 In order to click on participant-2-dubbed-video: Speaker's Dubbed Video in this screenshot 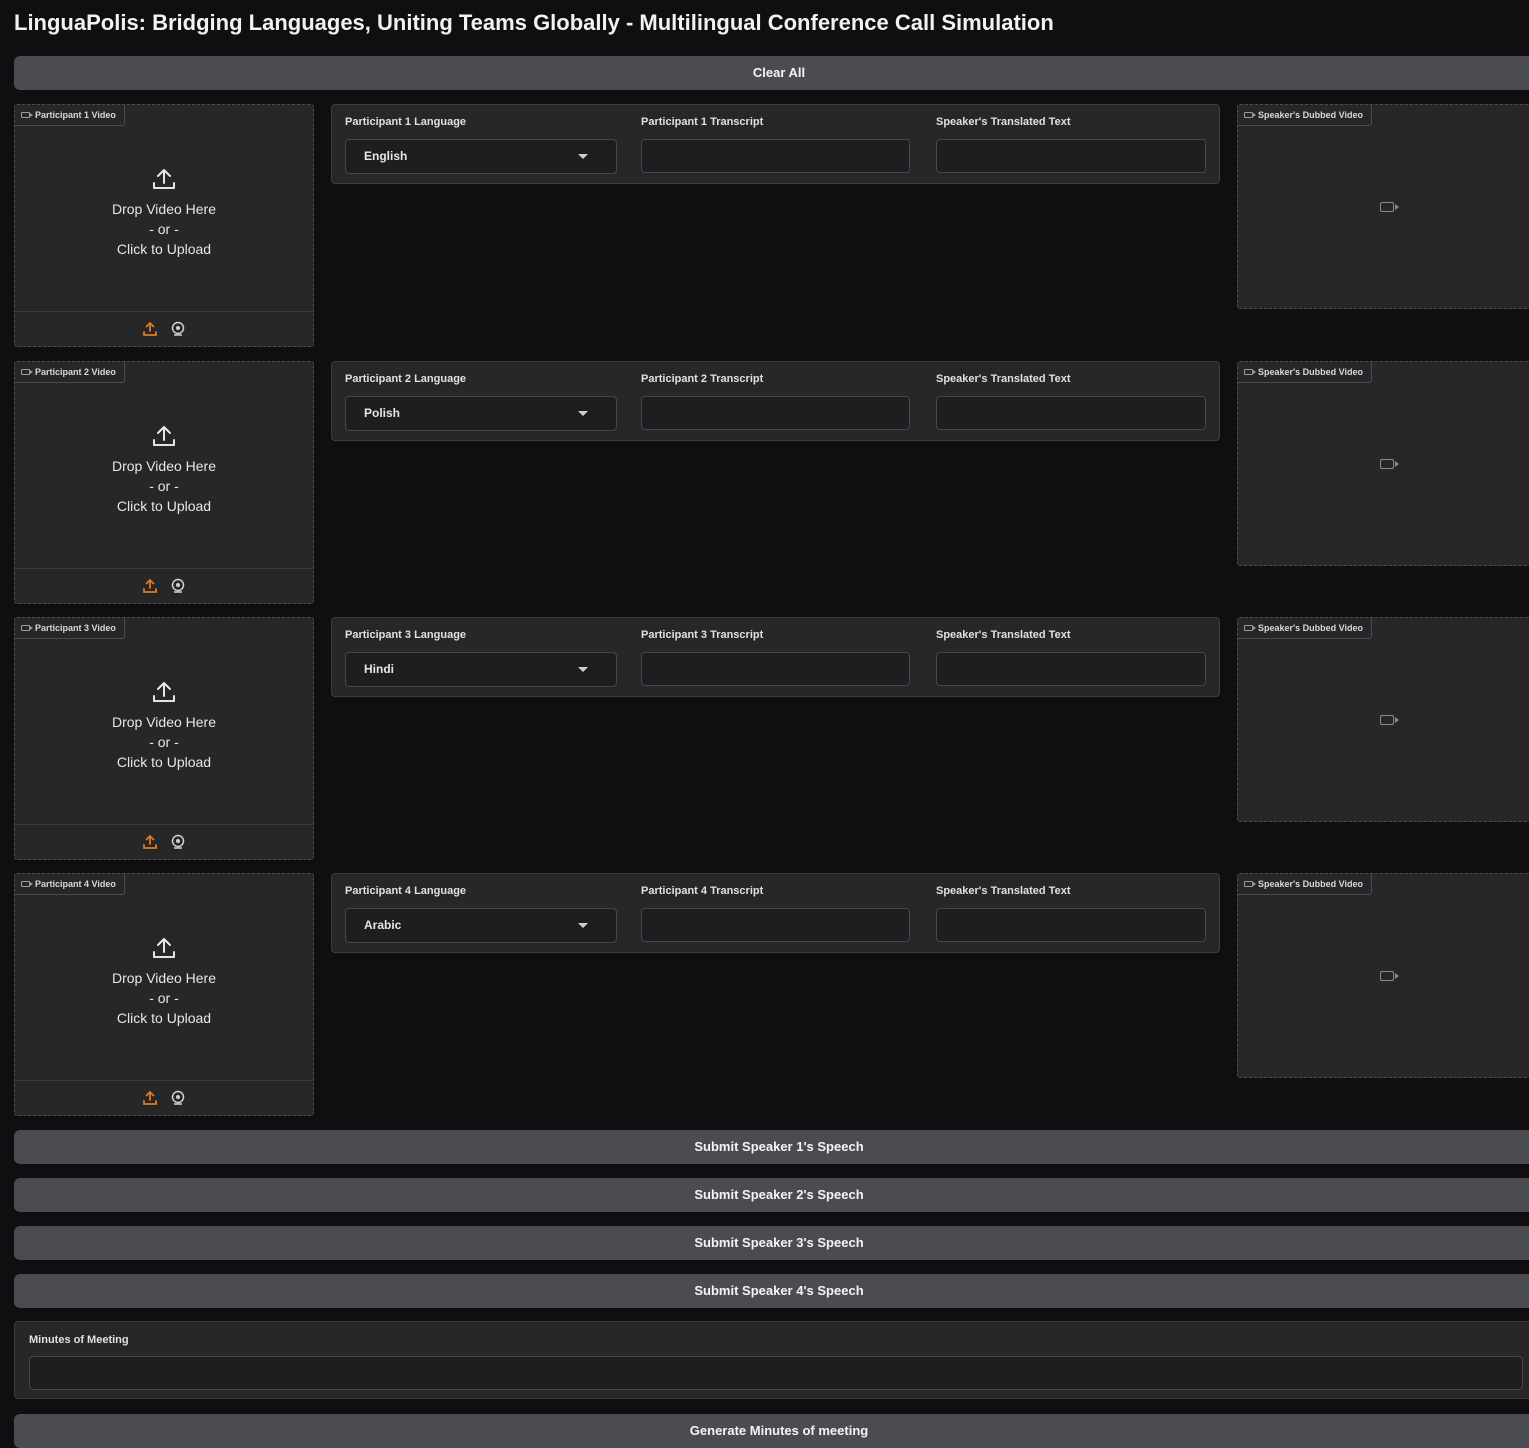, I will do `click(1383, 463)`.